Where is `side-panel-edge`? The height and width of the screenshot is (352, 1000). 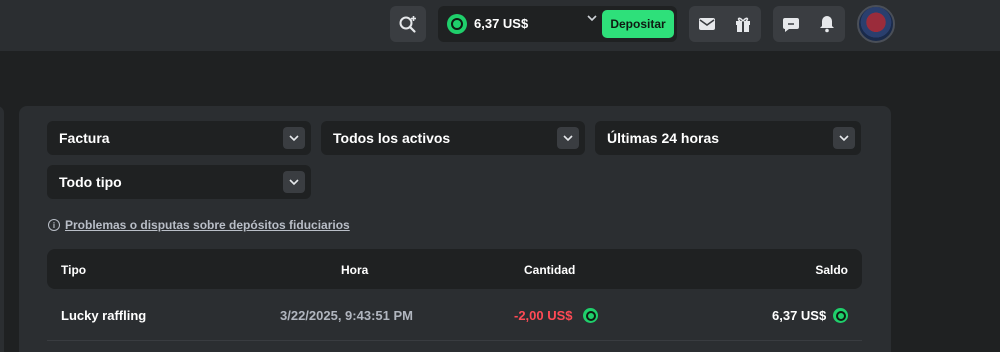
side-panel-edge is located at coordinates (2, 229).